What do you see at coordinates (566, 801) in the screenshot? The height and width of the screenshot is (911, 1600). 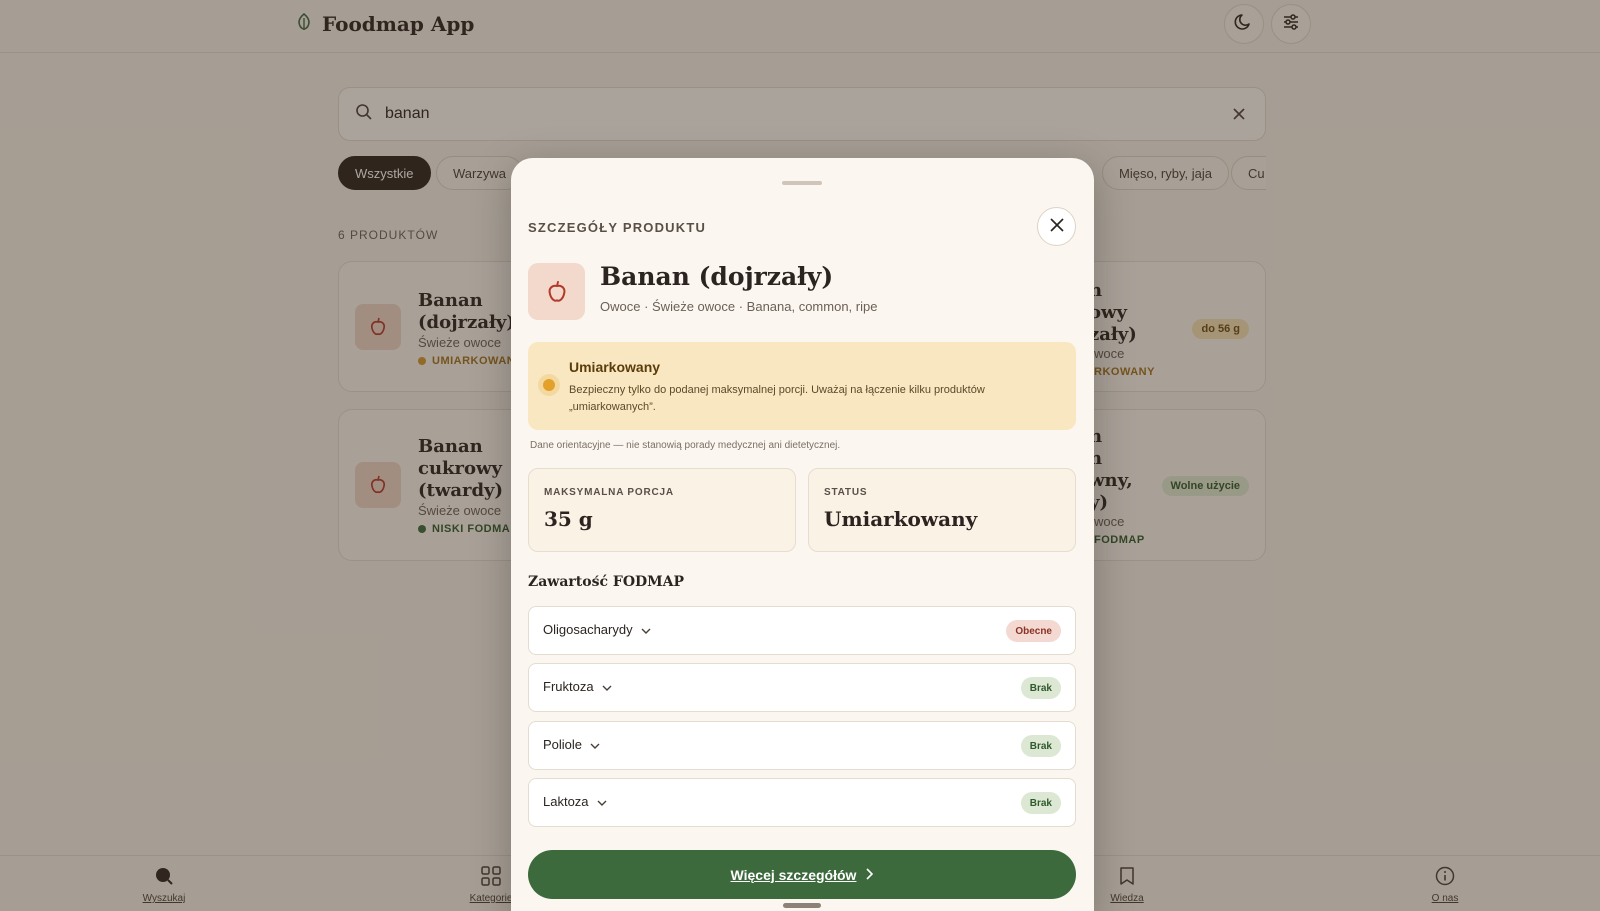 I see `fodmap-name-label: Laktoza` at bounding box center [566, 801].